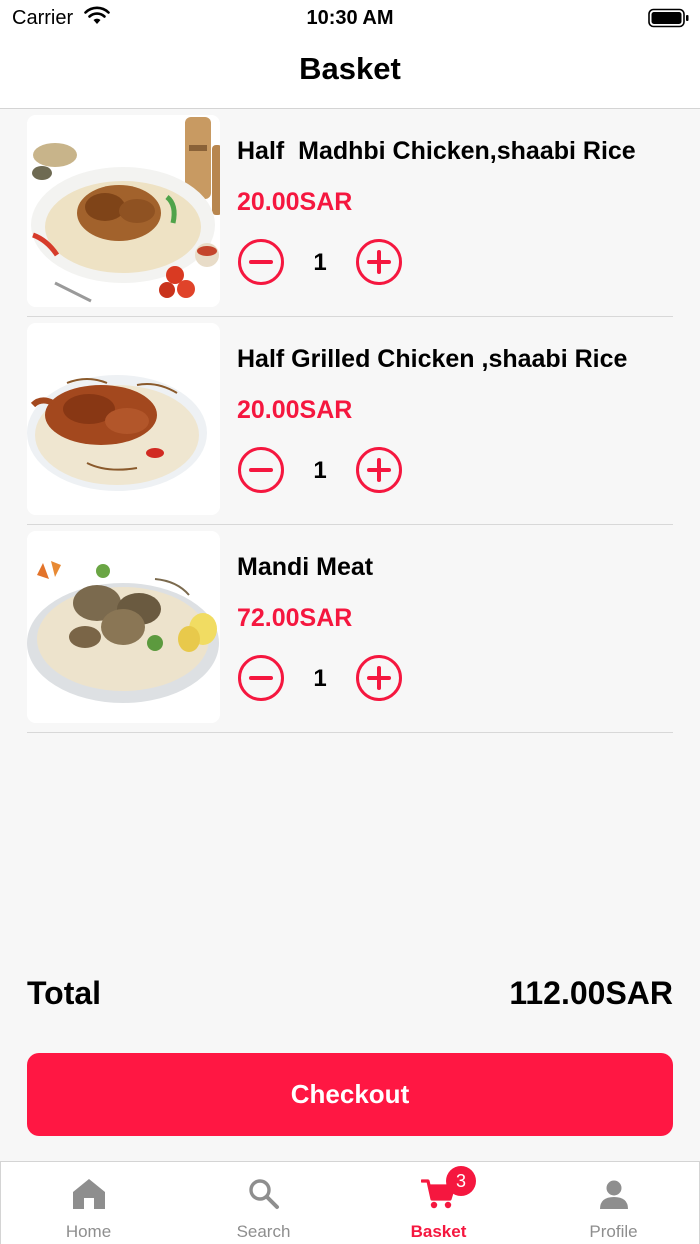 The image size is (700, 1244). What do you see at coordinates (350, 995) in the screenshot?
I see `total-row: Total 112.00SAR` at bounding box center [350, 995].